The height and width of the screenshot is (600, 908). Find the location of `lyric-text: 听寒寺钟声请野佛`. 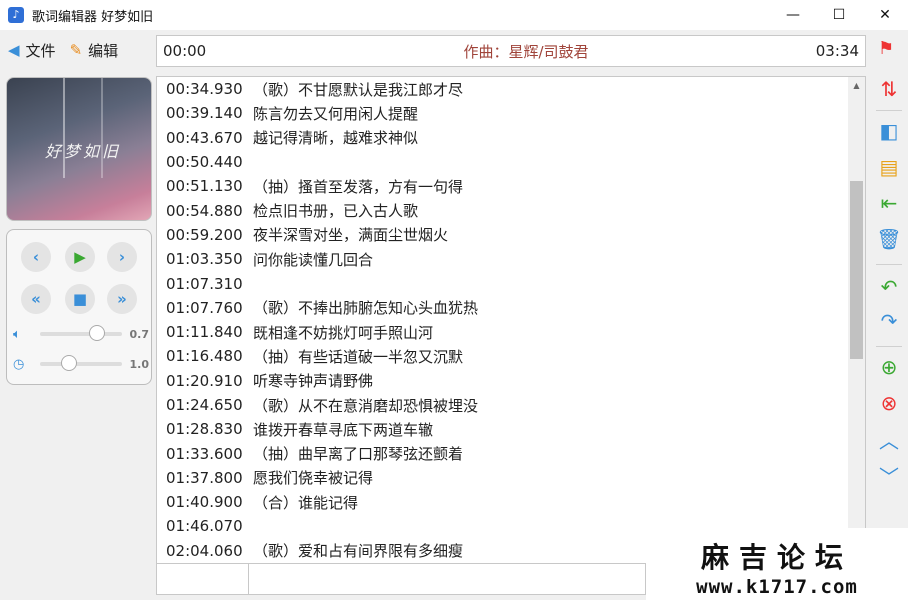

lyric-text: 听寒寺钟声请野佛 is located at coordinates (313, 381).